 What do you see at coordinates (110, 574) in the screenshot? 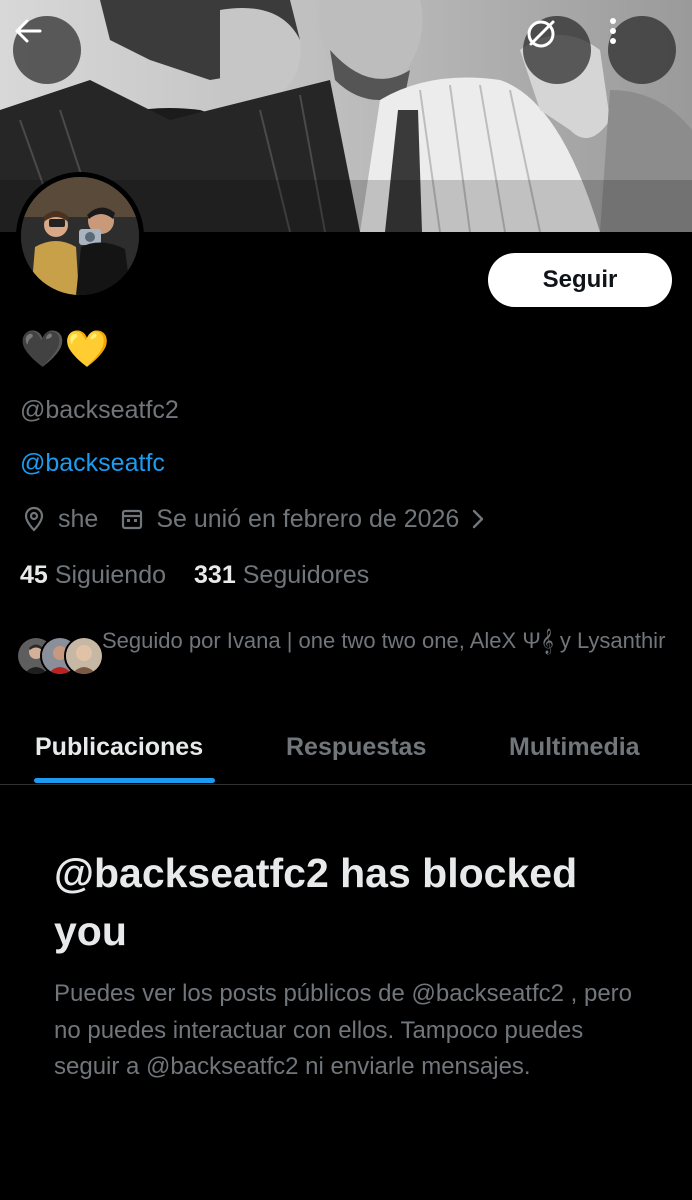
I see `following-label: Siguiendo` at bounding box center [110, 574].